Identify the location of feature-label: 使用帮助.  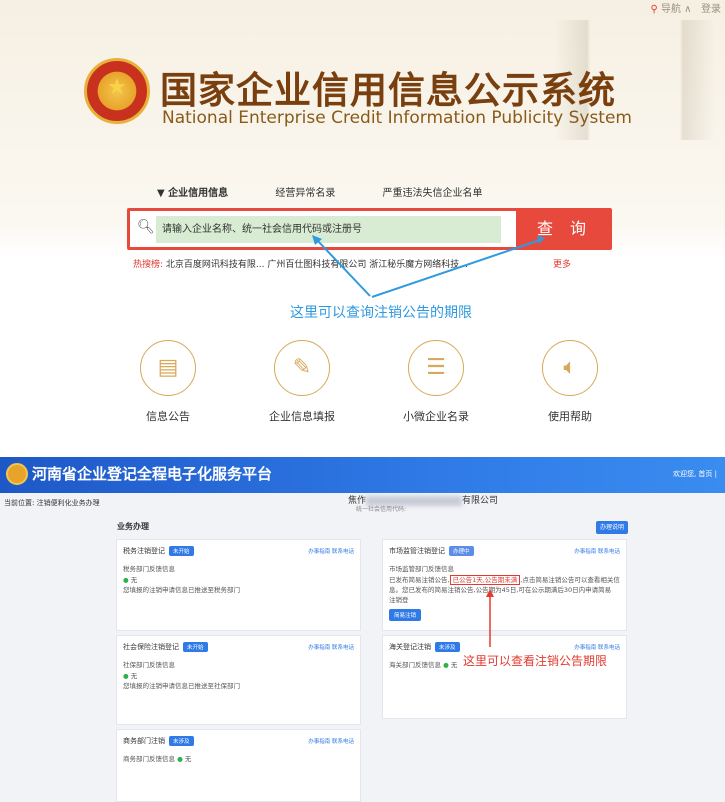
(570, 416).